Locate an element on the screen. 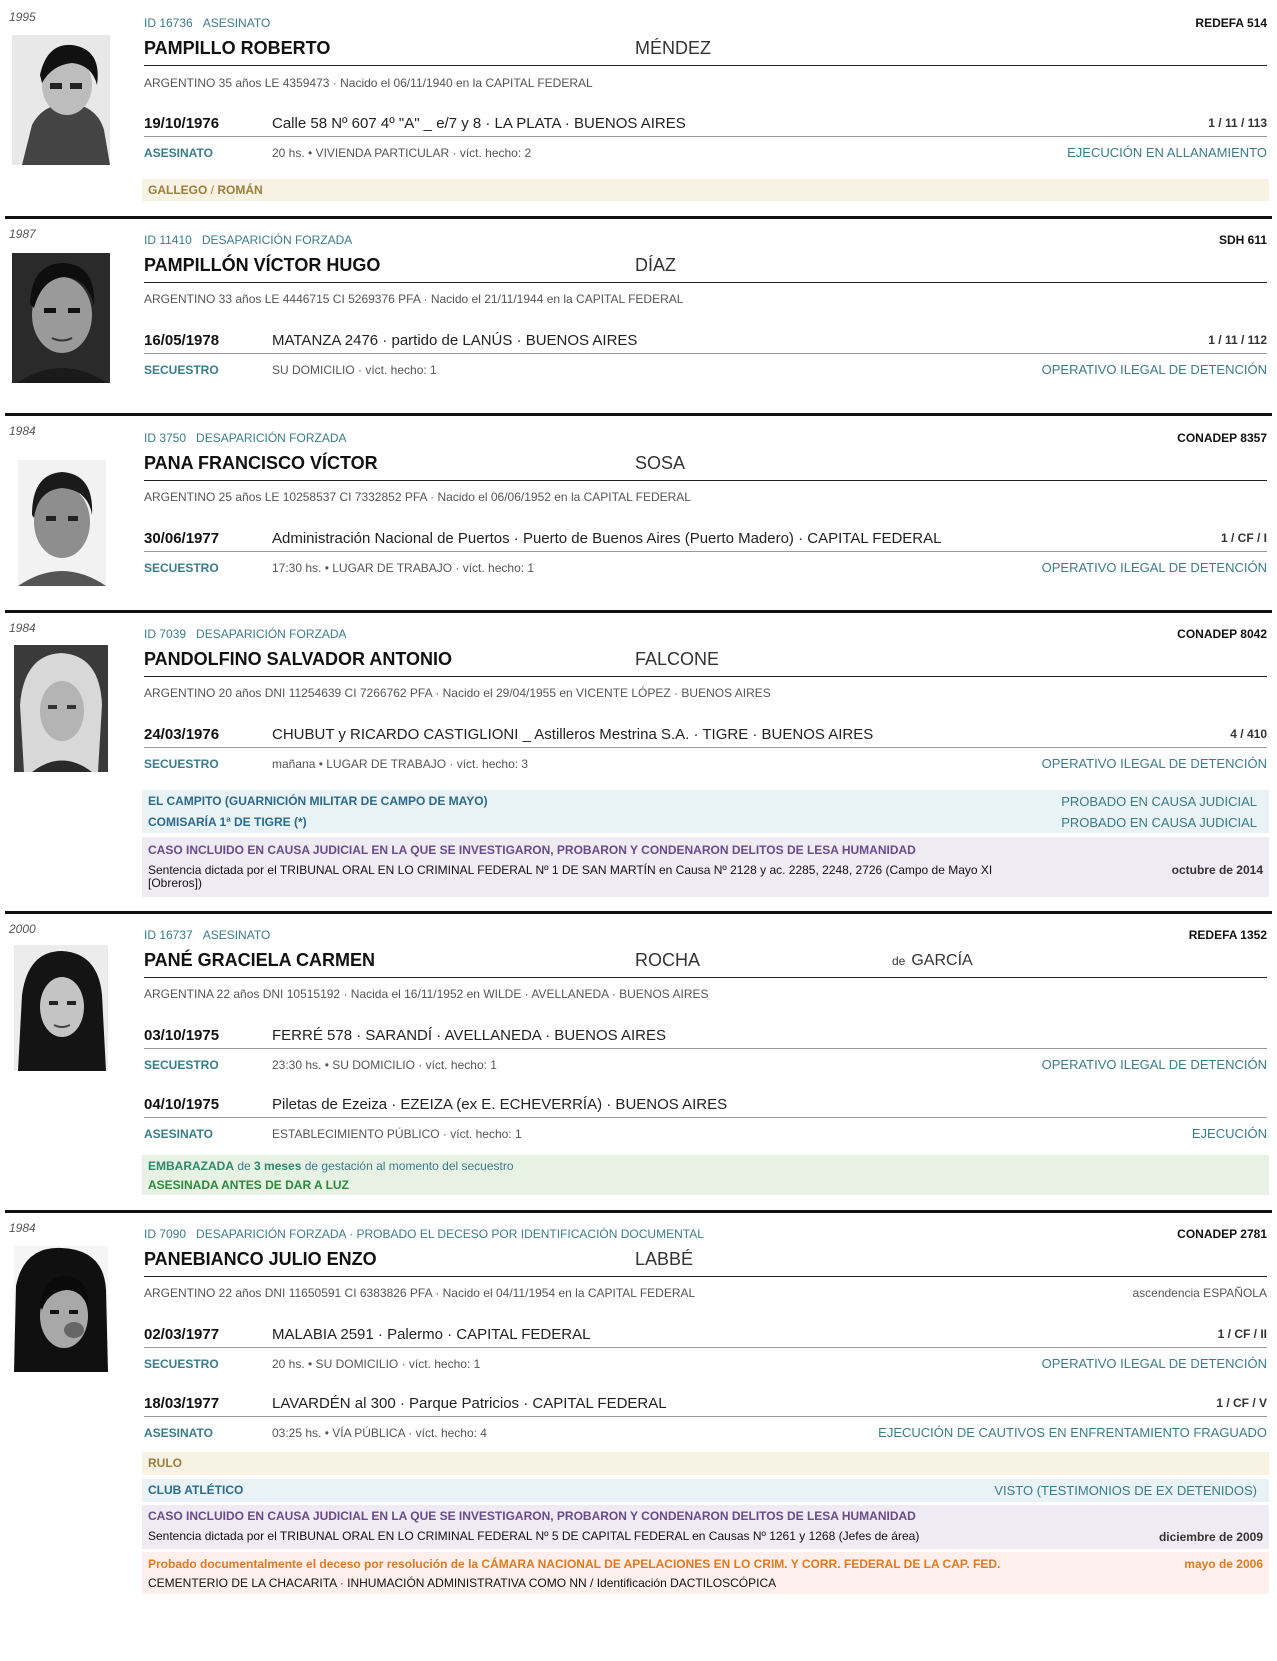  married-prefix: de is located at coordinates (899, 961).